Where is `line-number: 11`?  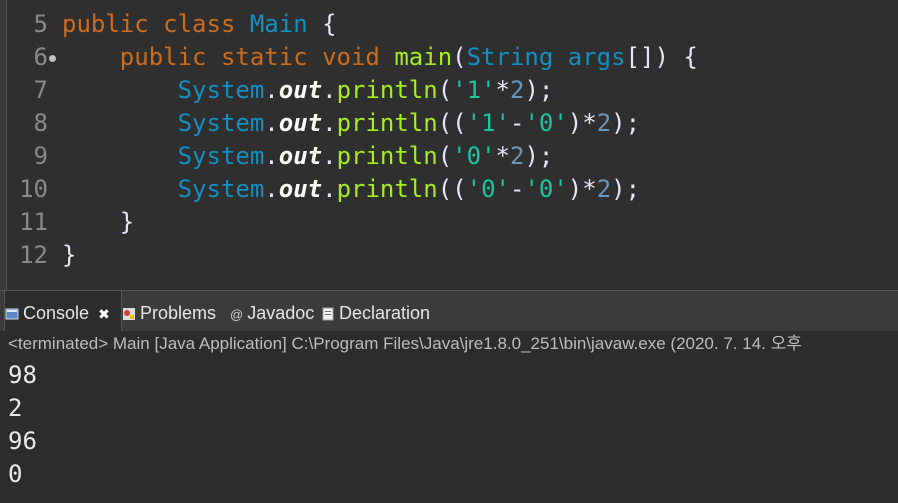 line-number: 11 is located at coordinates (33, 222).